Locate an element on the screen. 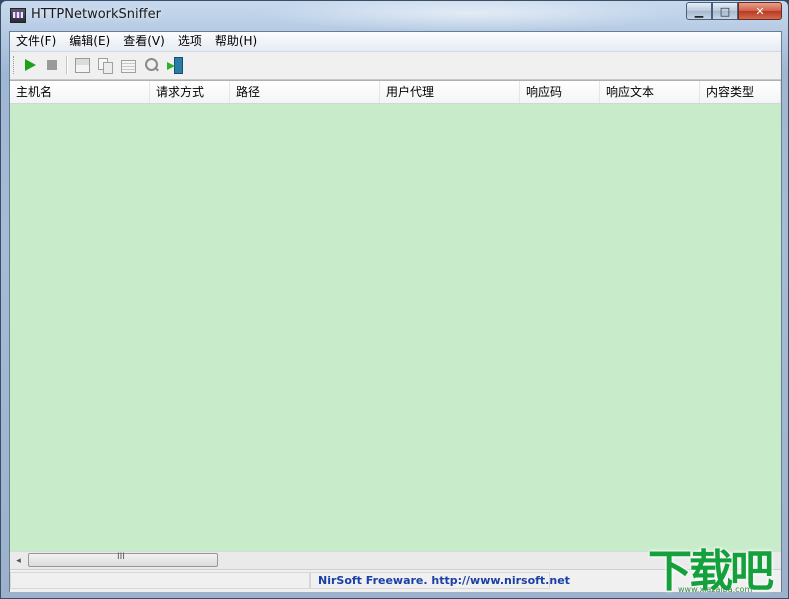  column-header-path: 路径 is located at coordinates (305, 92).